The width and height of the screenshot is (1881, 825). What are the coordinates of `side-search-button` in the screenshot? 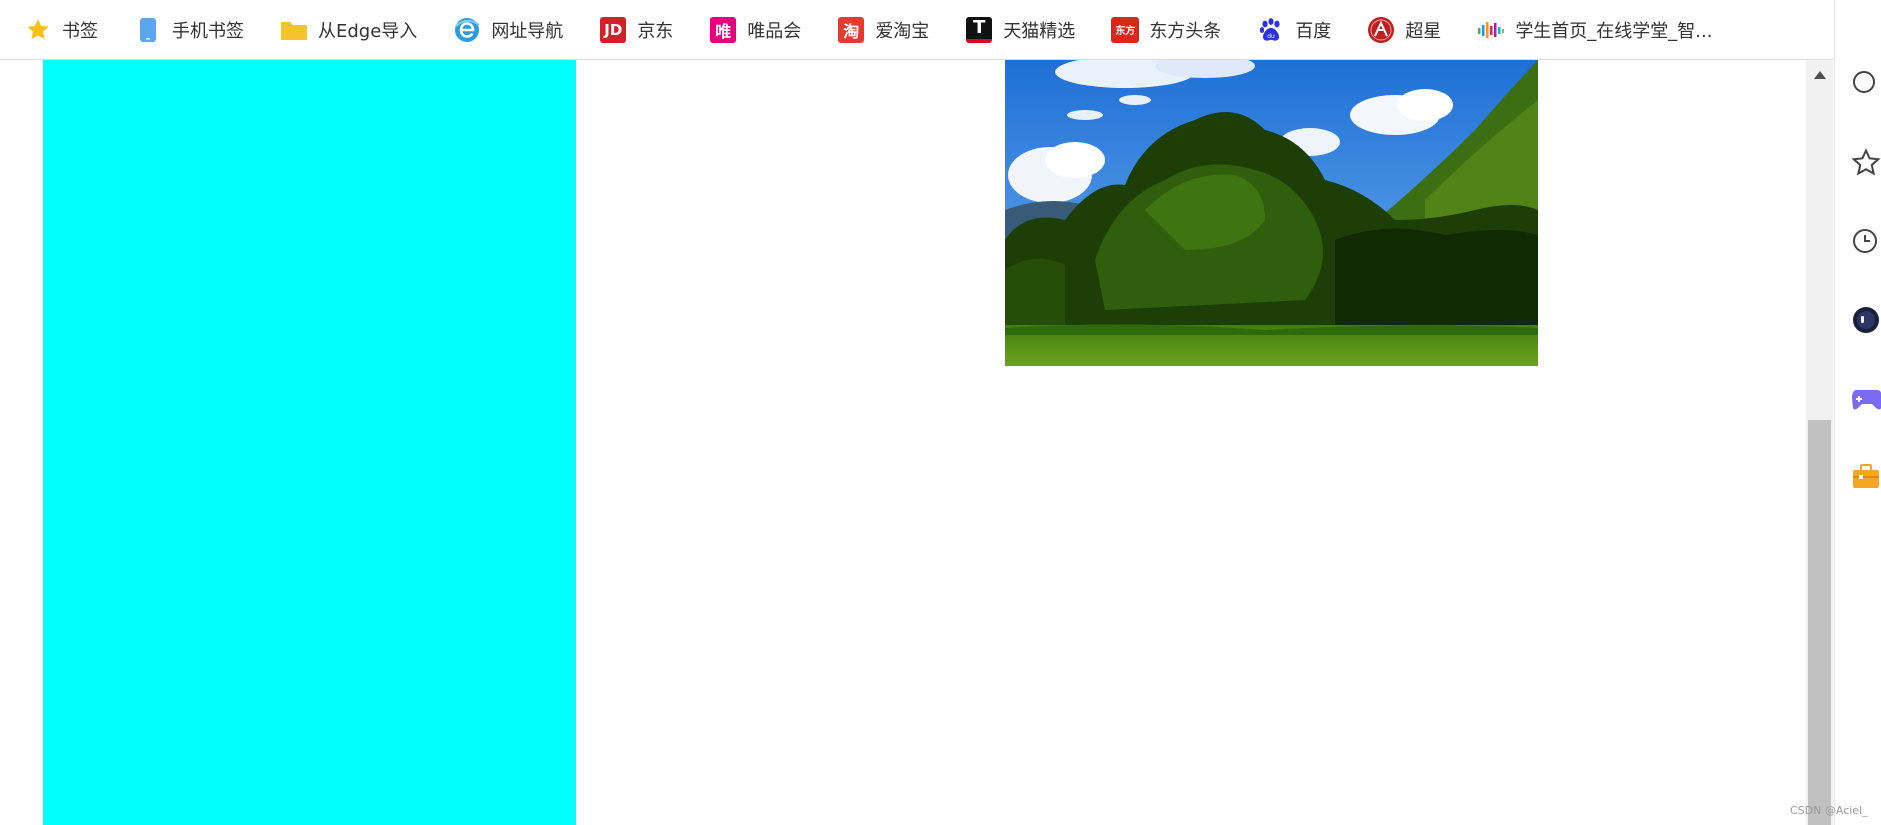 It's located at (1866, 86).